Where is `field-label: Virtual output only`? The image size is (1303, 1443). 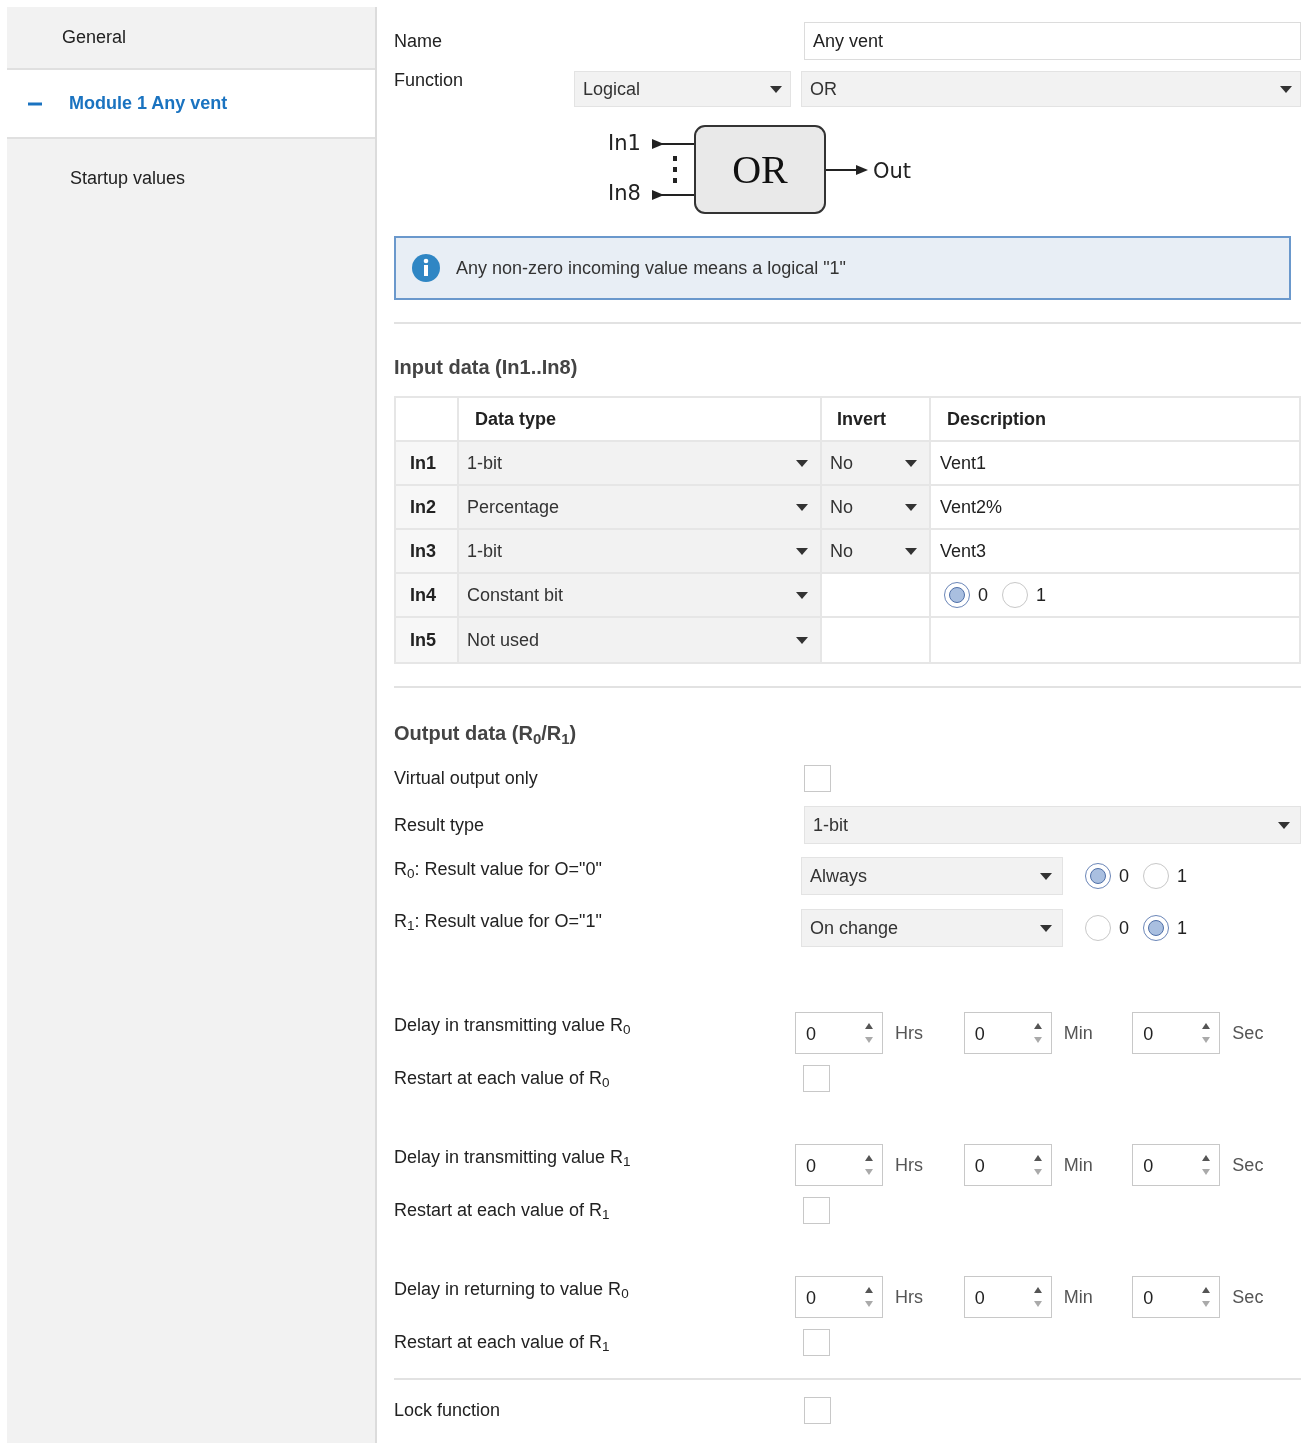
field-label: Virtual output only is located at coordinates (466, 778).